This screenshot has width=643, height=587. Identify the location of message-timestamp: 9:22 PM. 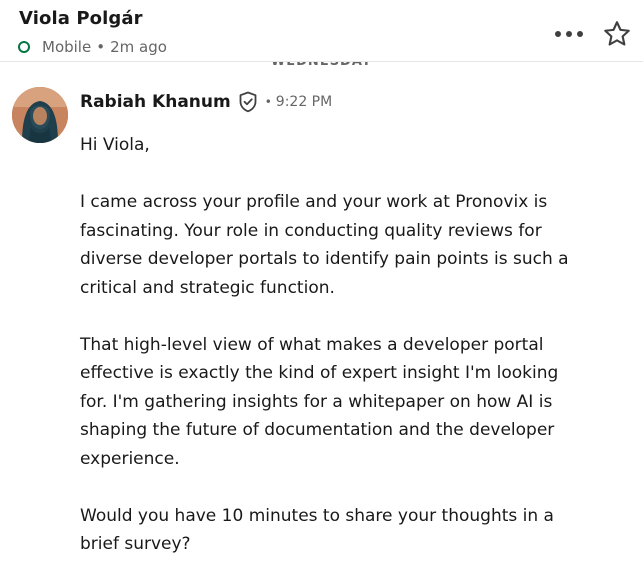
(304, 102).